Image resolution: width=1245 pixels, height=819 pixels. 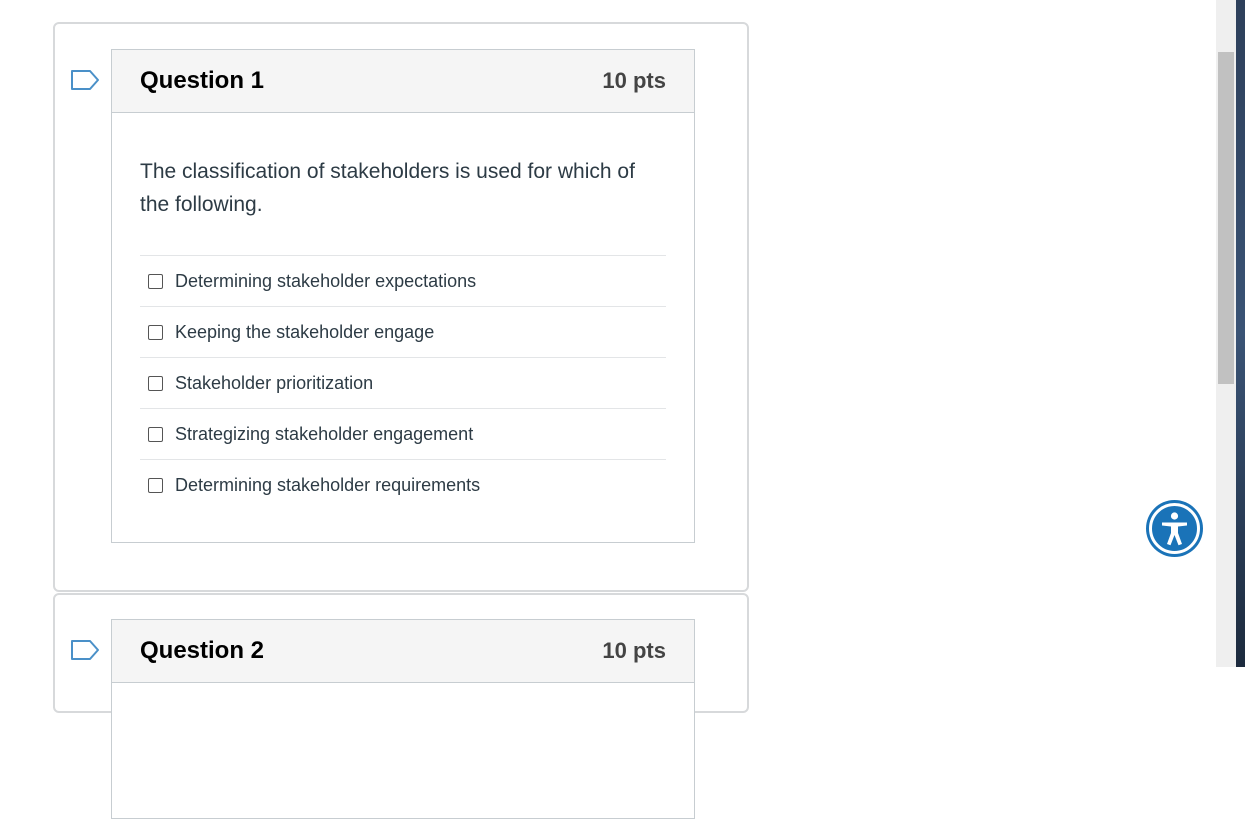 What do you see at coordinates (403, 651) in the screenshot?
I see `question-header: Question 2 10 pts` at bounding box center [403, 651].